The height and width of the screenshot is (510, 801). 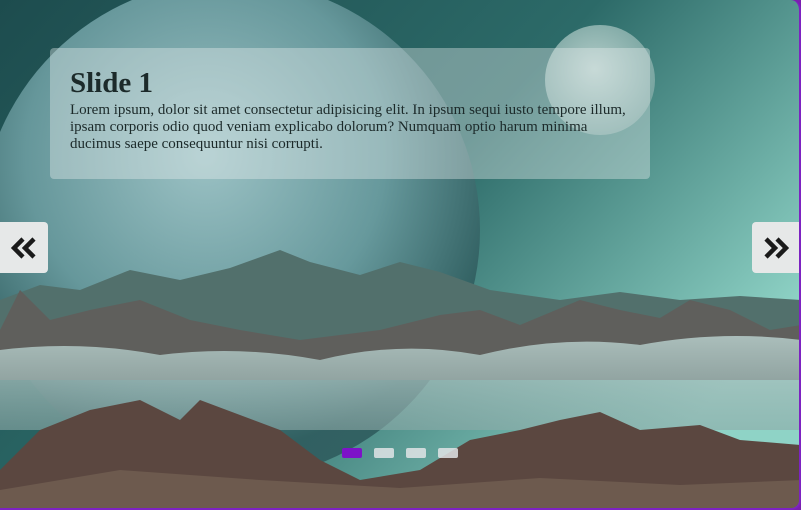 I want to click on double-chevron-left-icon, so click(x=23, y=247).